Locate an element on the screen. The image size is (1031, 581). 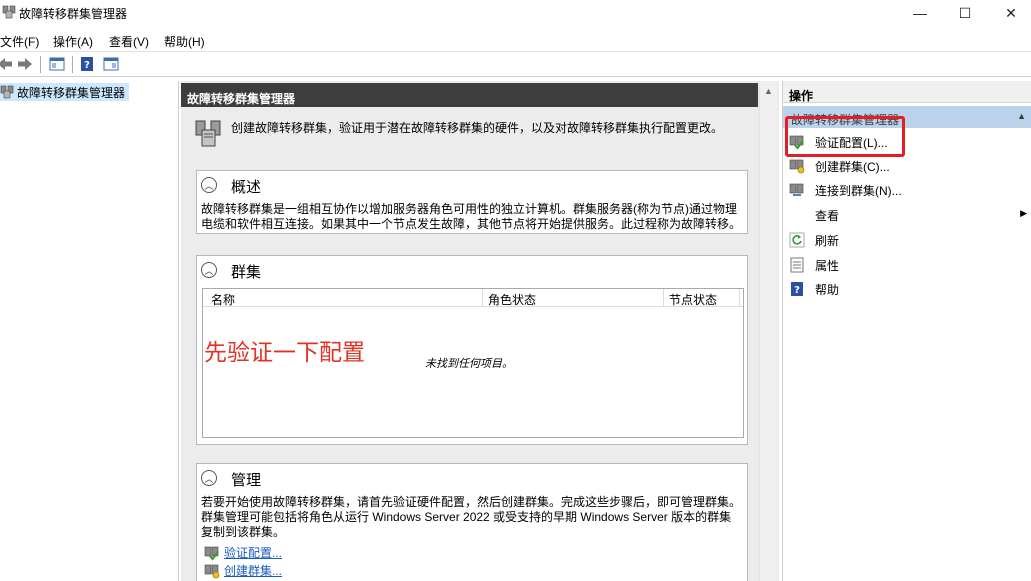
menu-view: 查看(V) is located at coordinates (129, 41).